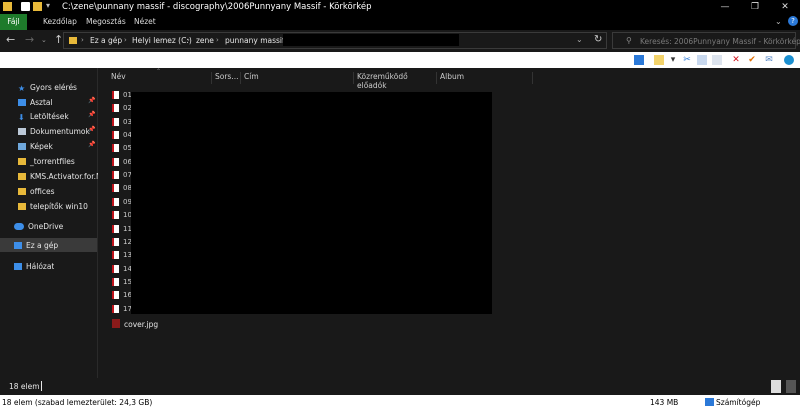 The width and height of the screenshot is (800, 410). Describe the element at coordinates (141, 324) in the screenshot. I see `file-name-cover: cover.jpg` at that location.